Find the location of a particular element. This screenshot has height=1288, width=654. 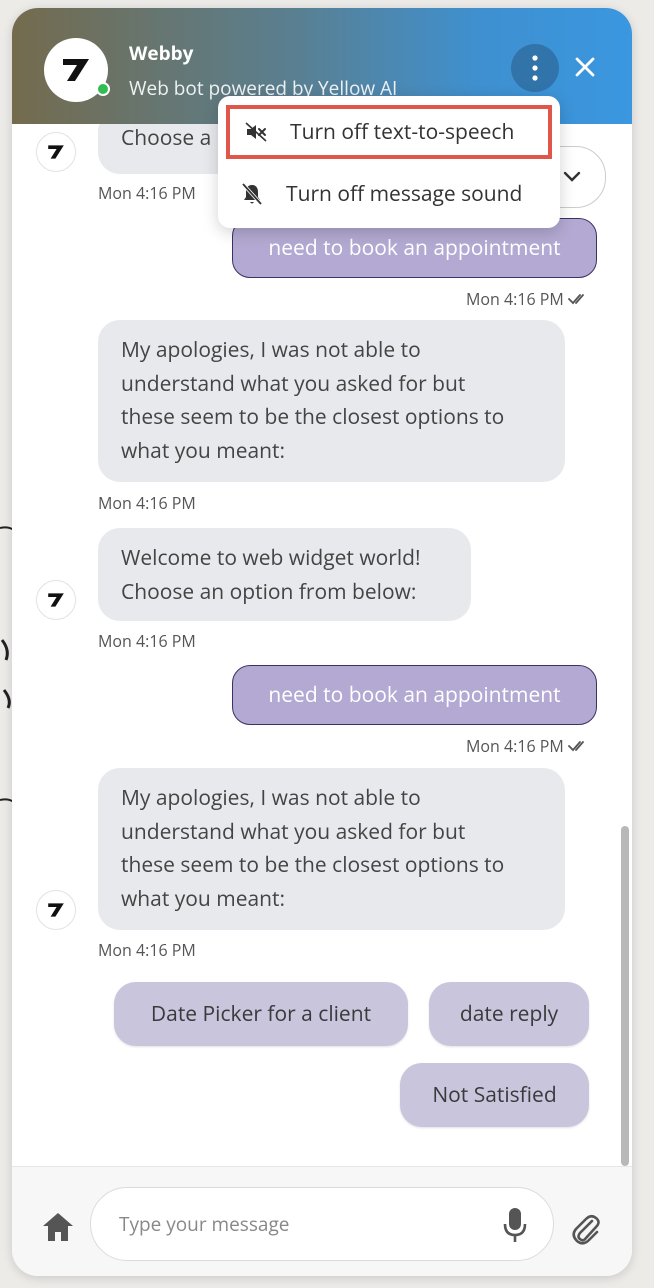

bot-message-line: Welcome to web widget world! is located at coordinates (271, 558).